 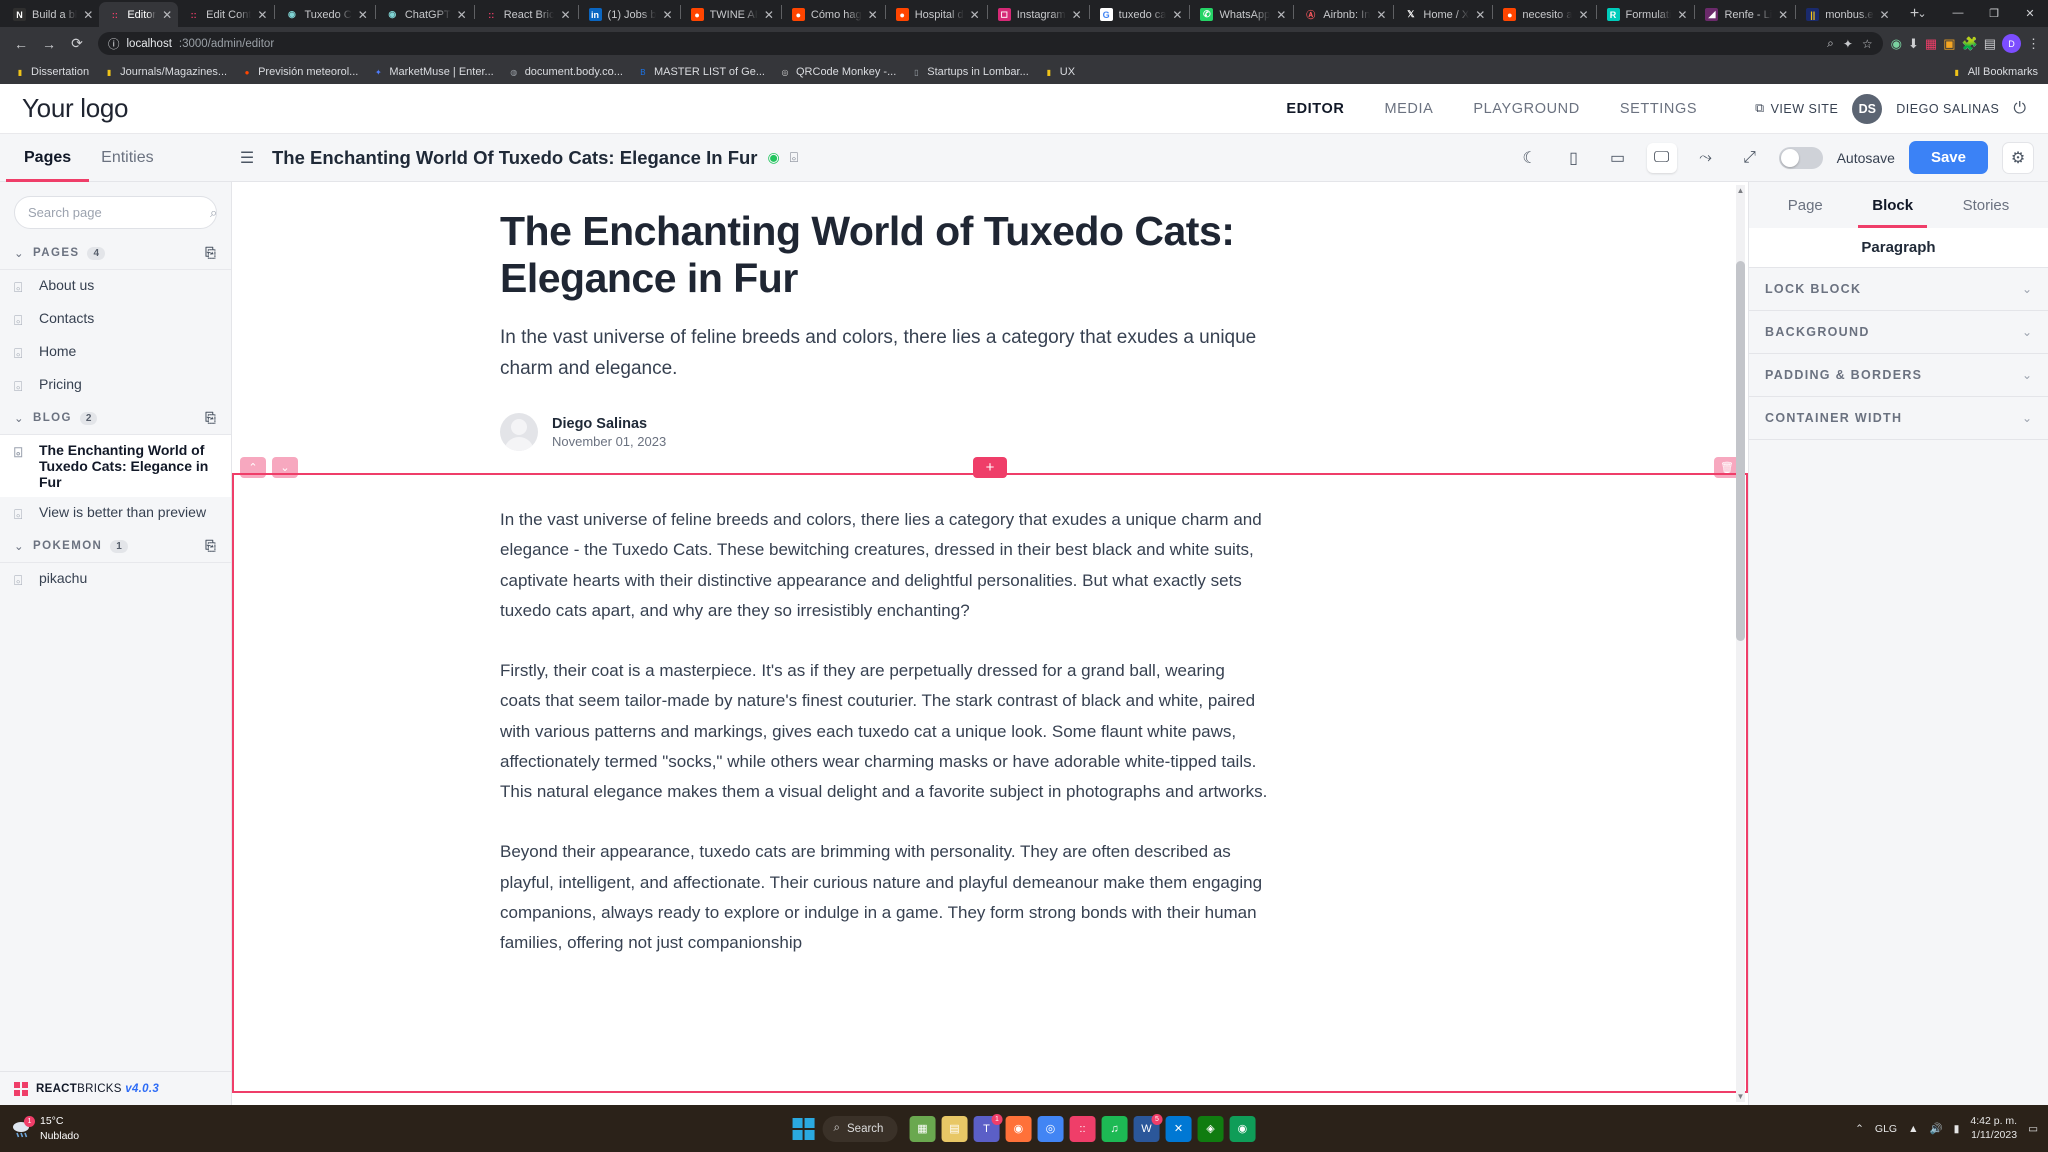 I want to click on reload-button: ⟳, so click(x=77, y=44).